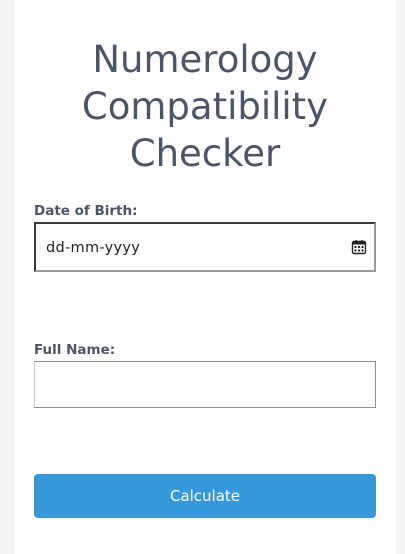  I want to click on calendar-icon, so click(359, 247).